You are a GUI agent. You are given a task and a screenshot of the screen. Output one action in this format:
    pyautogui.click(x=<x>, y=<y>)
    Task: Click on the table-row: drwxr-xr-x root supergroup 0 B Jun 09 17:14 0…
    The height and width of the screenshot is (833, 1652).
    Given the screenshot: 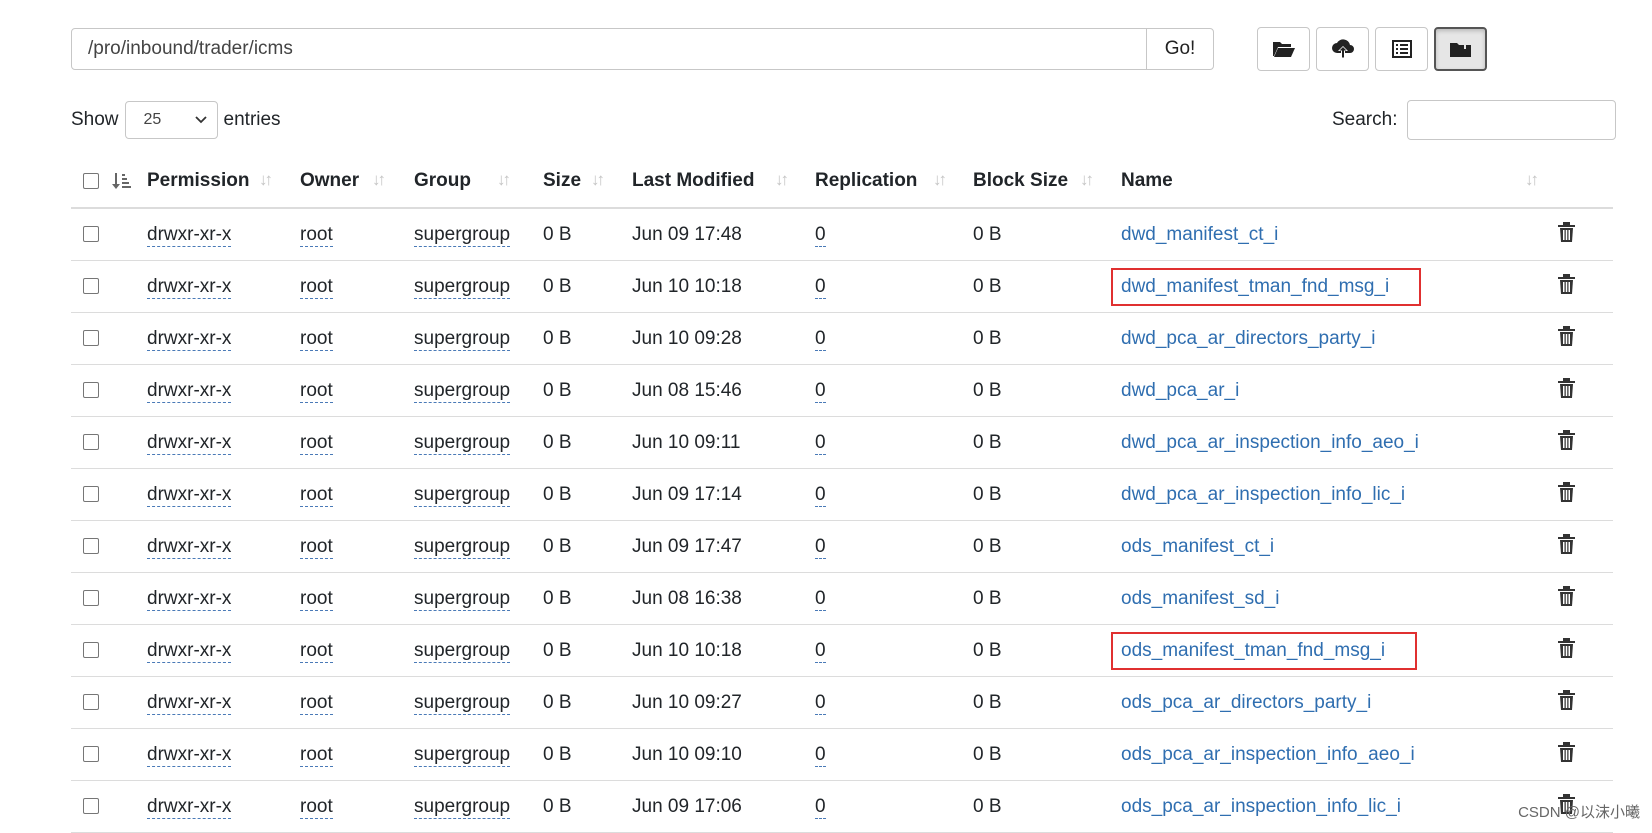 What is the action you would take?
    pyautogui.click(x=842, y=494)
    